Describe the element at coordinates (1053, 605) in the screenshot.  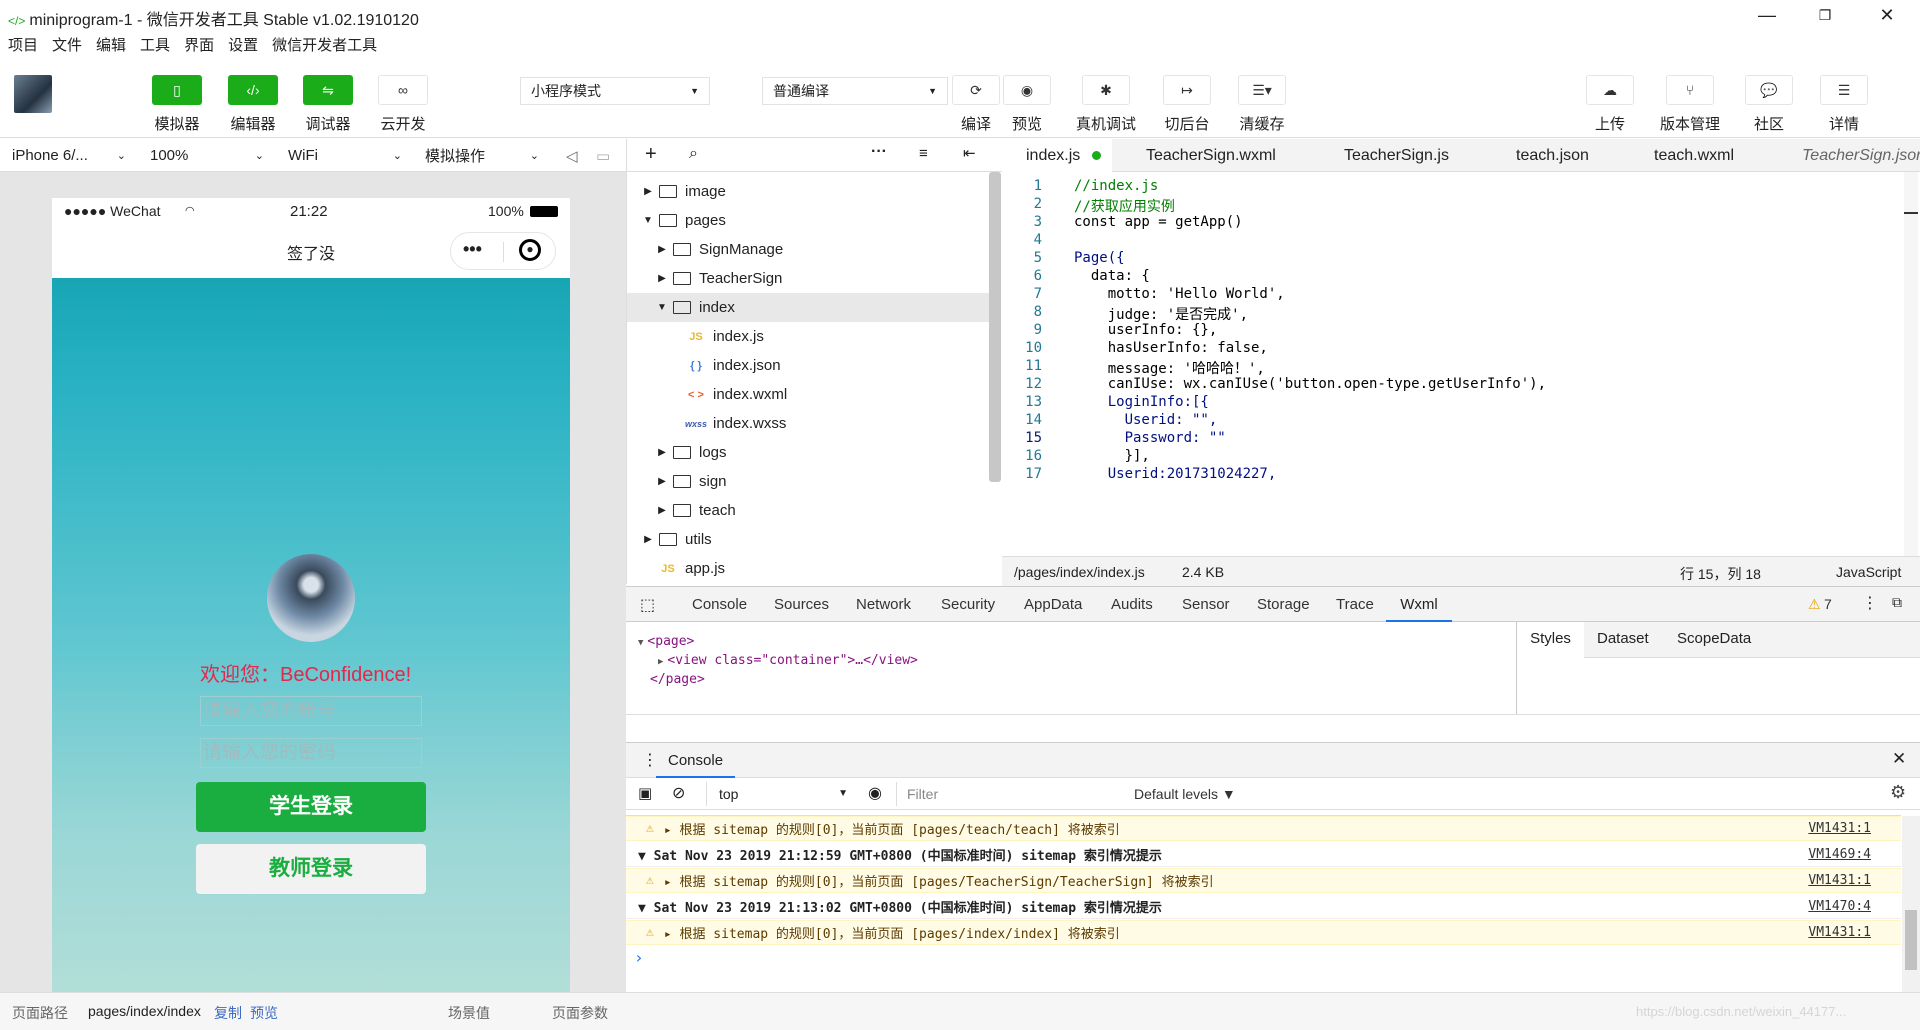
I see `tab-appdata: AppData` at that location.